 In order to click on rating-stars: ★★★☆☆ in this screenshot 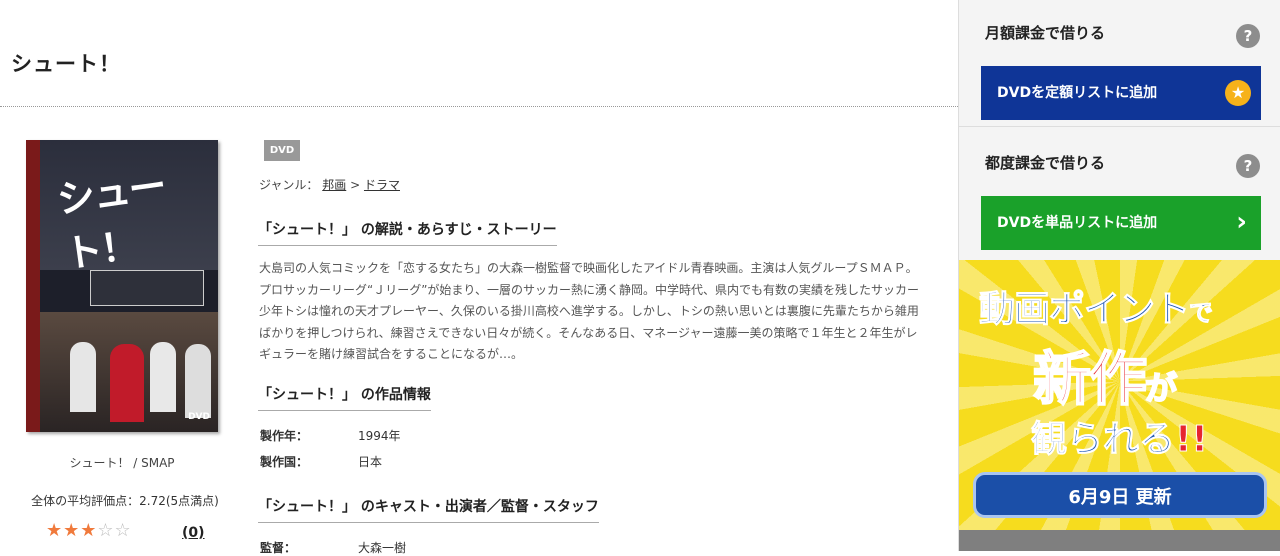, I will do `click(89, 530)`.